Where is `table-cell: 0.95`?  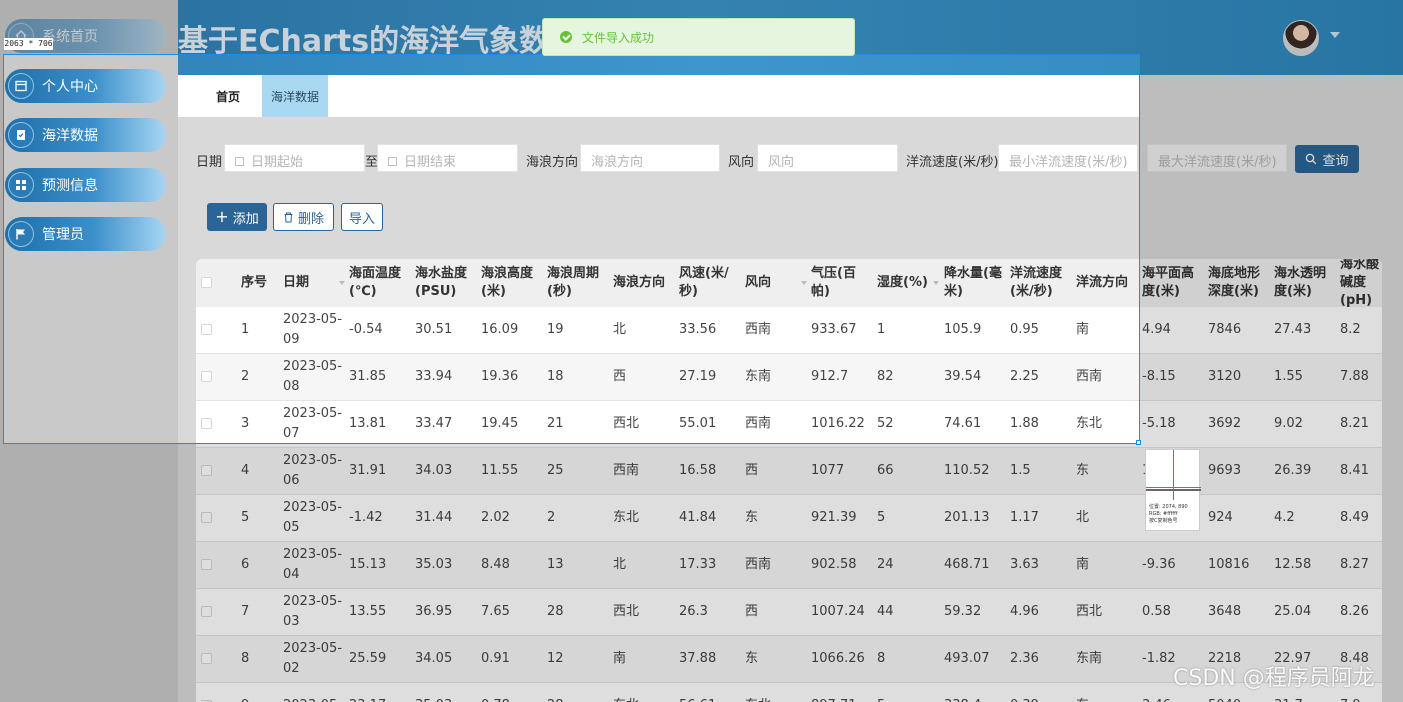
table-cell: 0.95 is located at coordinates (1024, 329).